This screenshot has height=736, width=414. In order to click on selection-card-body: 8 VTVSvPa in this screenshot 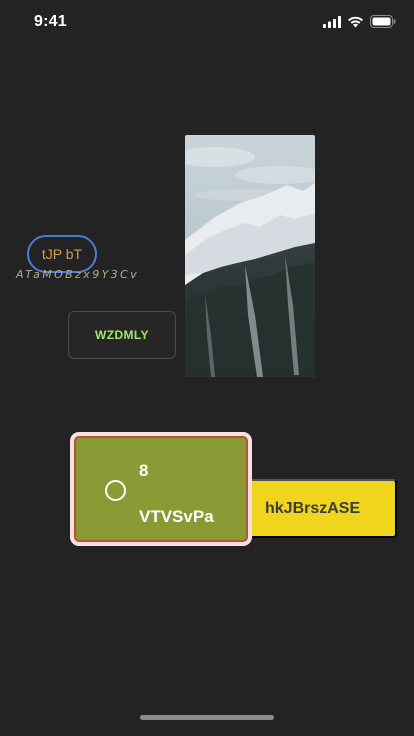, I will do `click(161, 489)`.